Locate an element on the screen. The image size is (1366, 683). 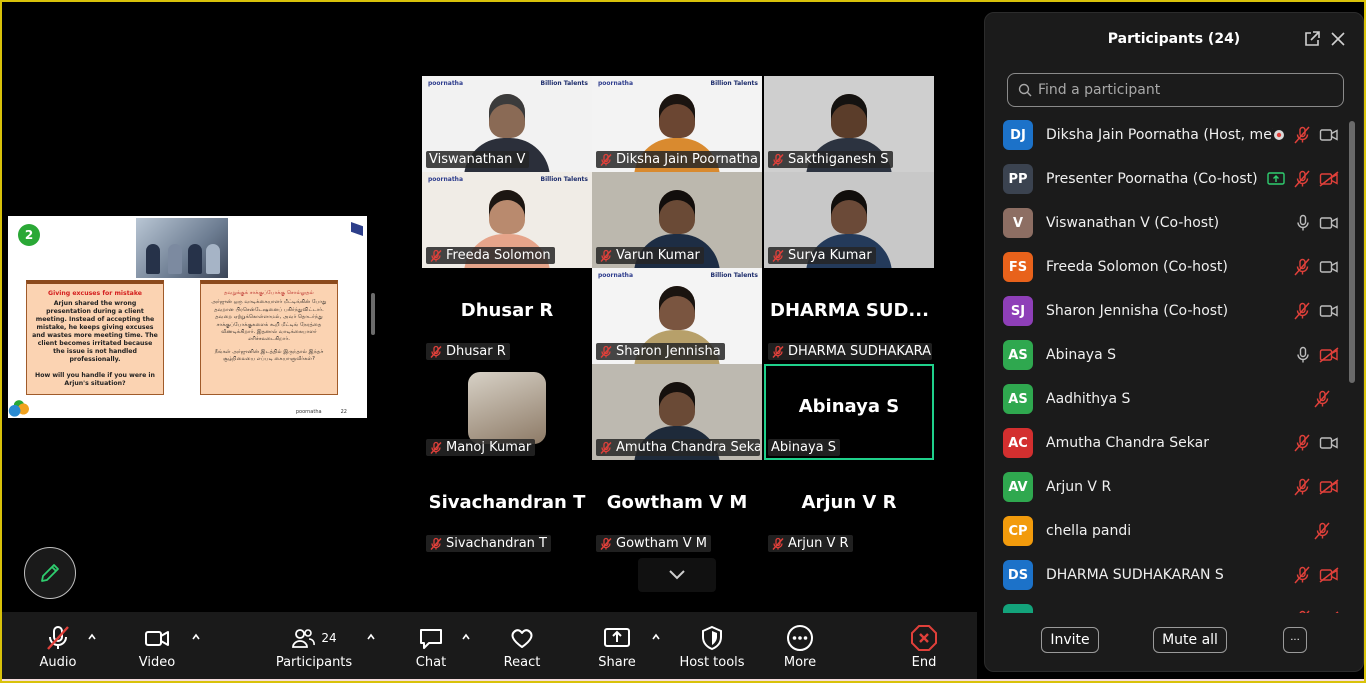
annotate-button is located at coordinates (50, 573).